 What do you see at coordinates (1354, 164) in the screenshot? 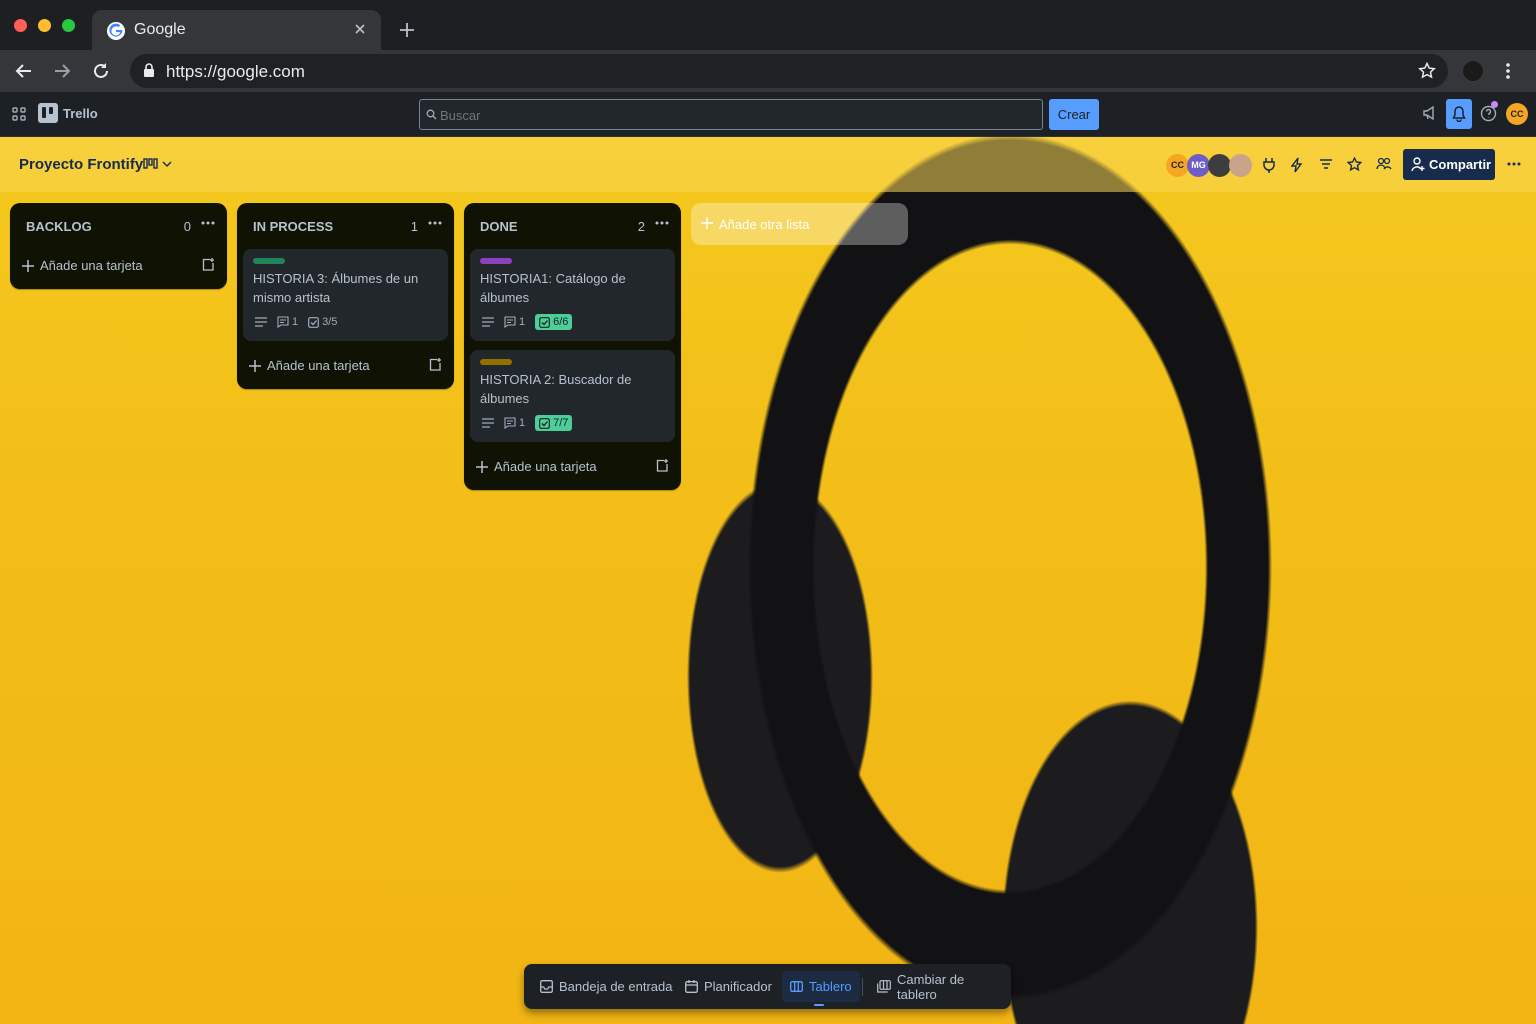
I see `star-icon` at bounding box center [1354, 164].